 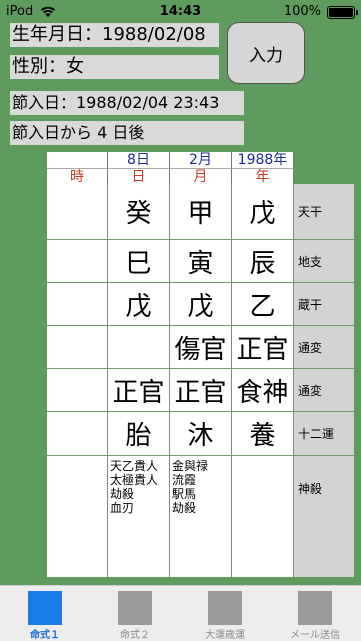 I want to click on row-label-zoukan: 蔵干, so click(x=324, y=304).